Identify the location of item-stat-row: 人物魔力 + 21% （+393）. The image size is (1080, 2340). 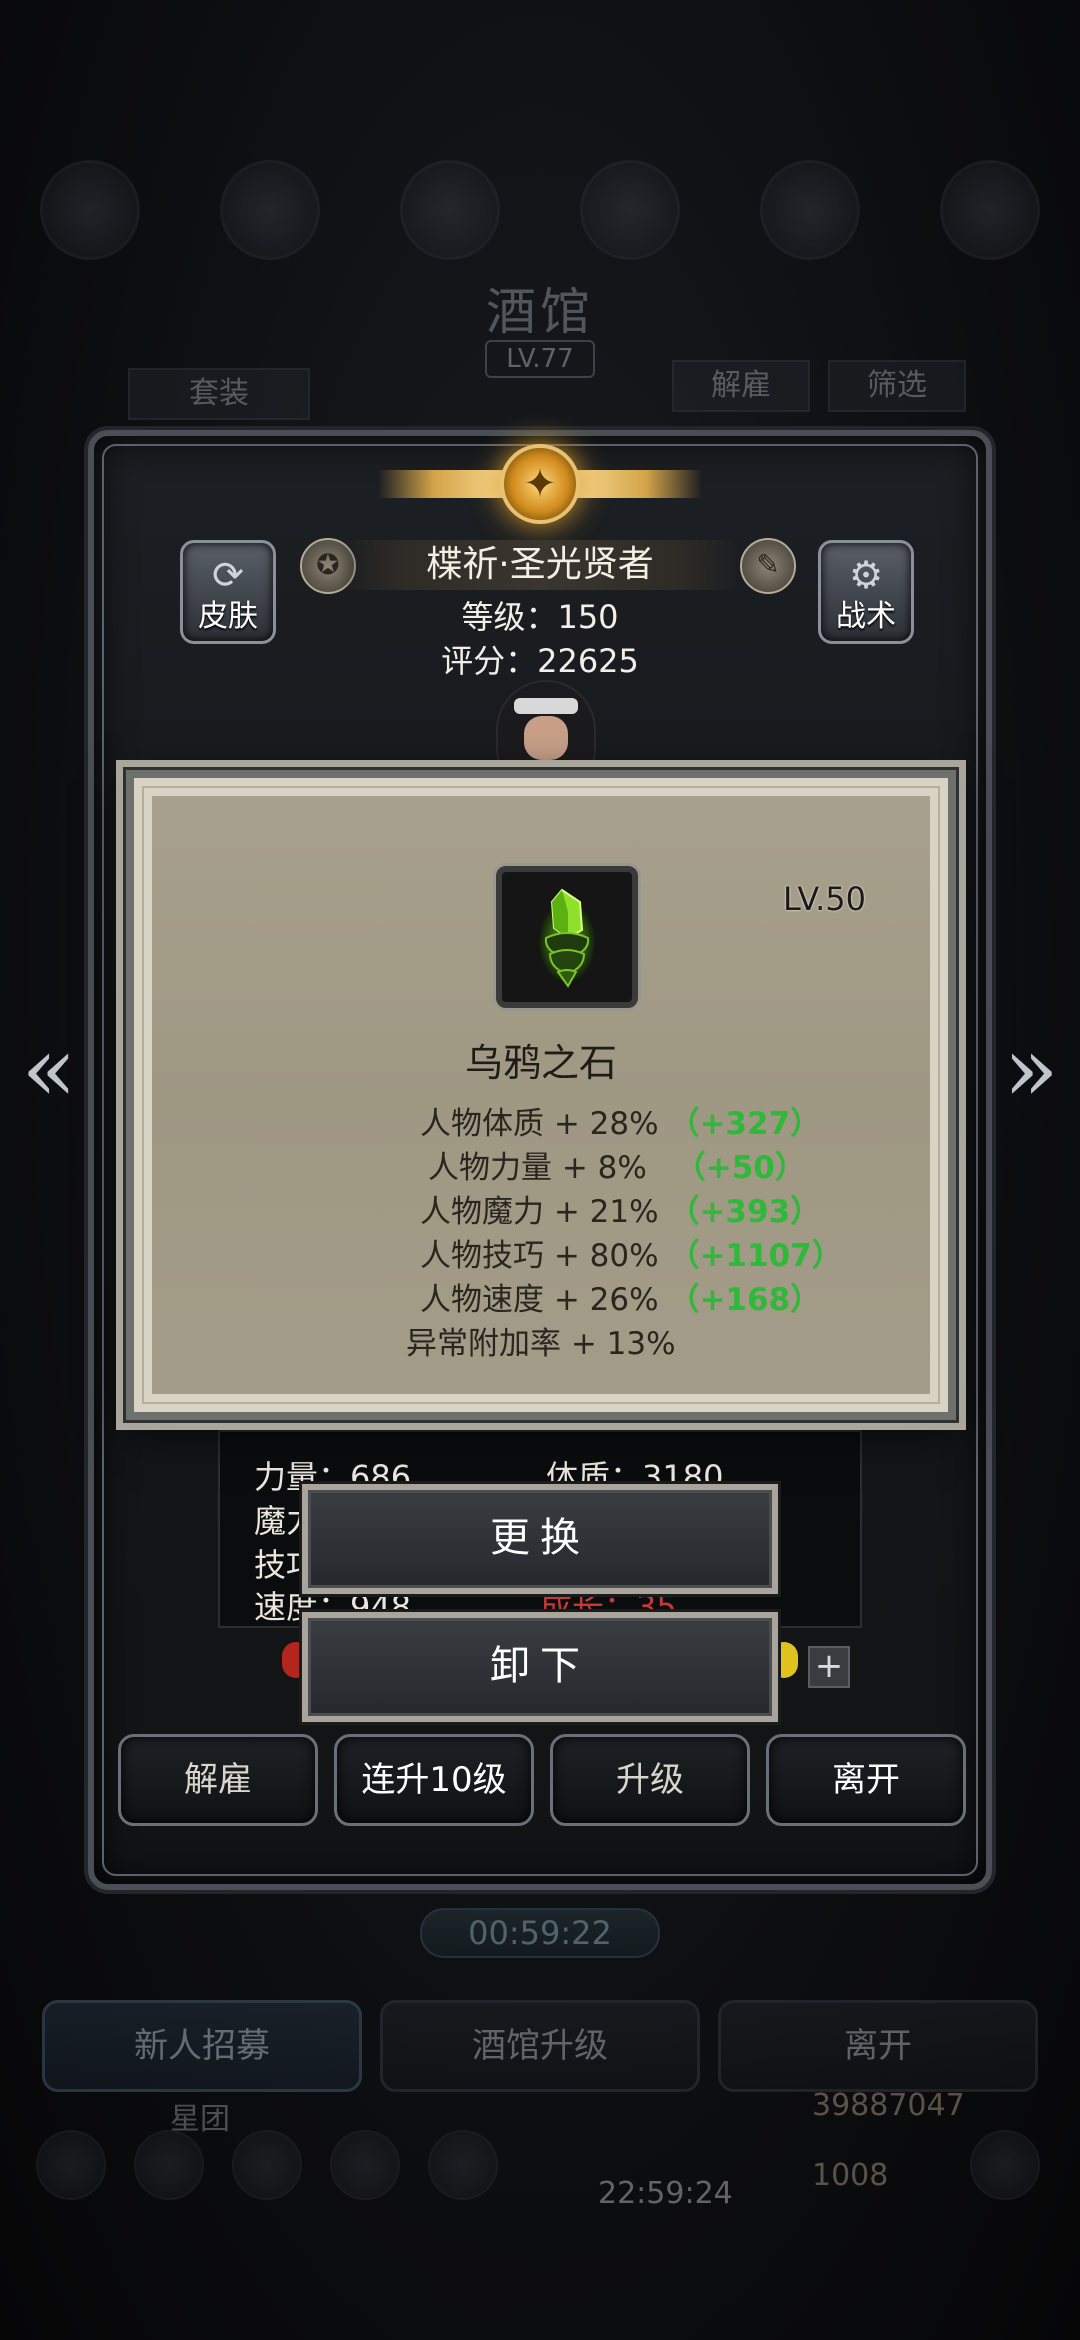
(621, 1212).